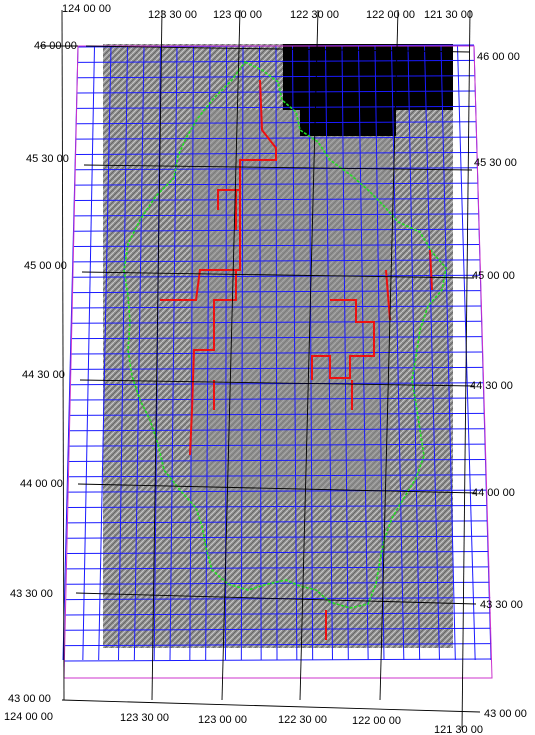  I want to click on lat-label-left: 46 00 00, so click(55, 46).